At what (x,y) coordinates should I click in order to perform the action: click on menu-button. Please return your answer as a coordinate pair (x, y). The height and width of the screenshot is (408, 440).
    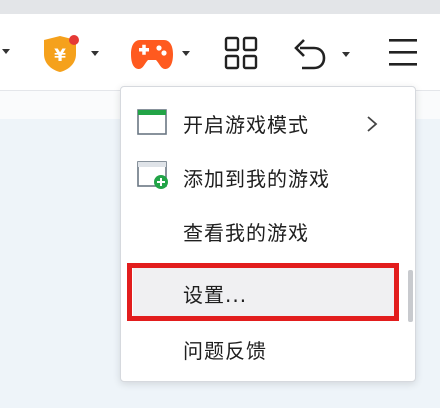
    Looking at the image, I should click on (403, 52).